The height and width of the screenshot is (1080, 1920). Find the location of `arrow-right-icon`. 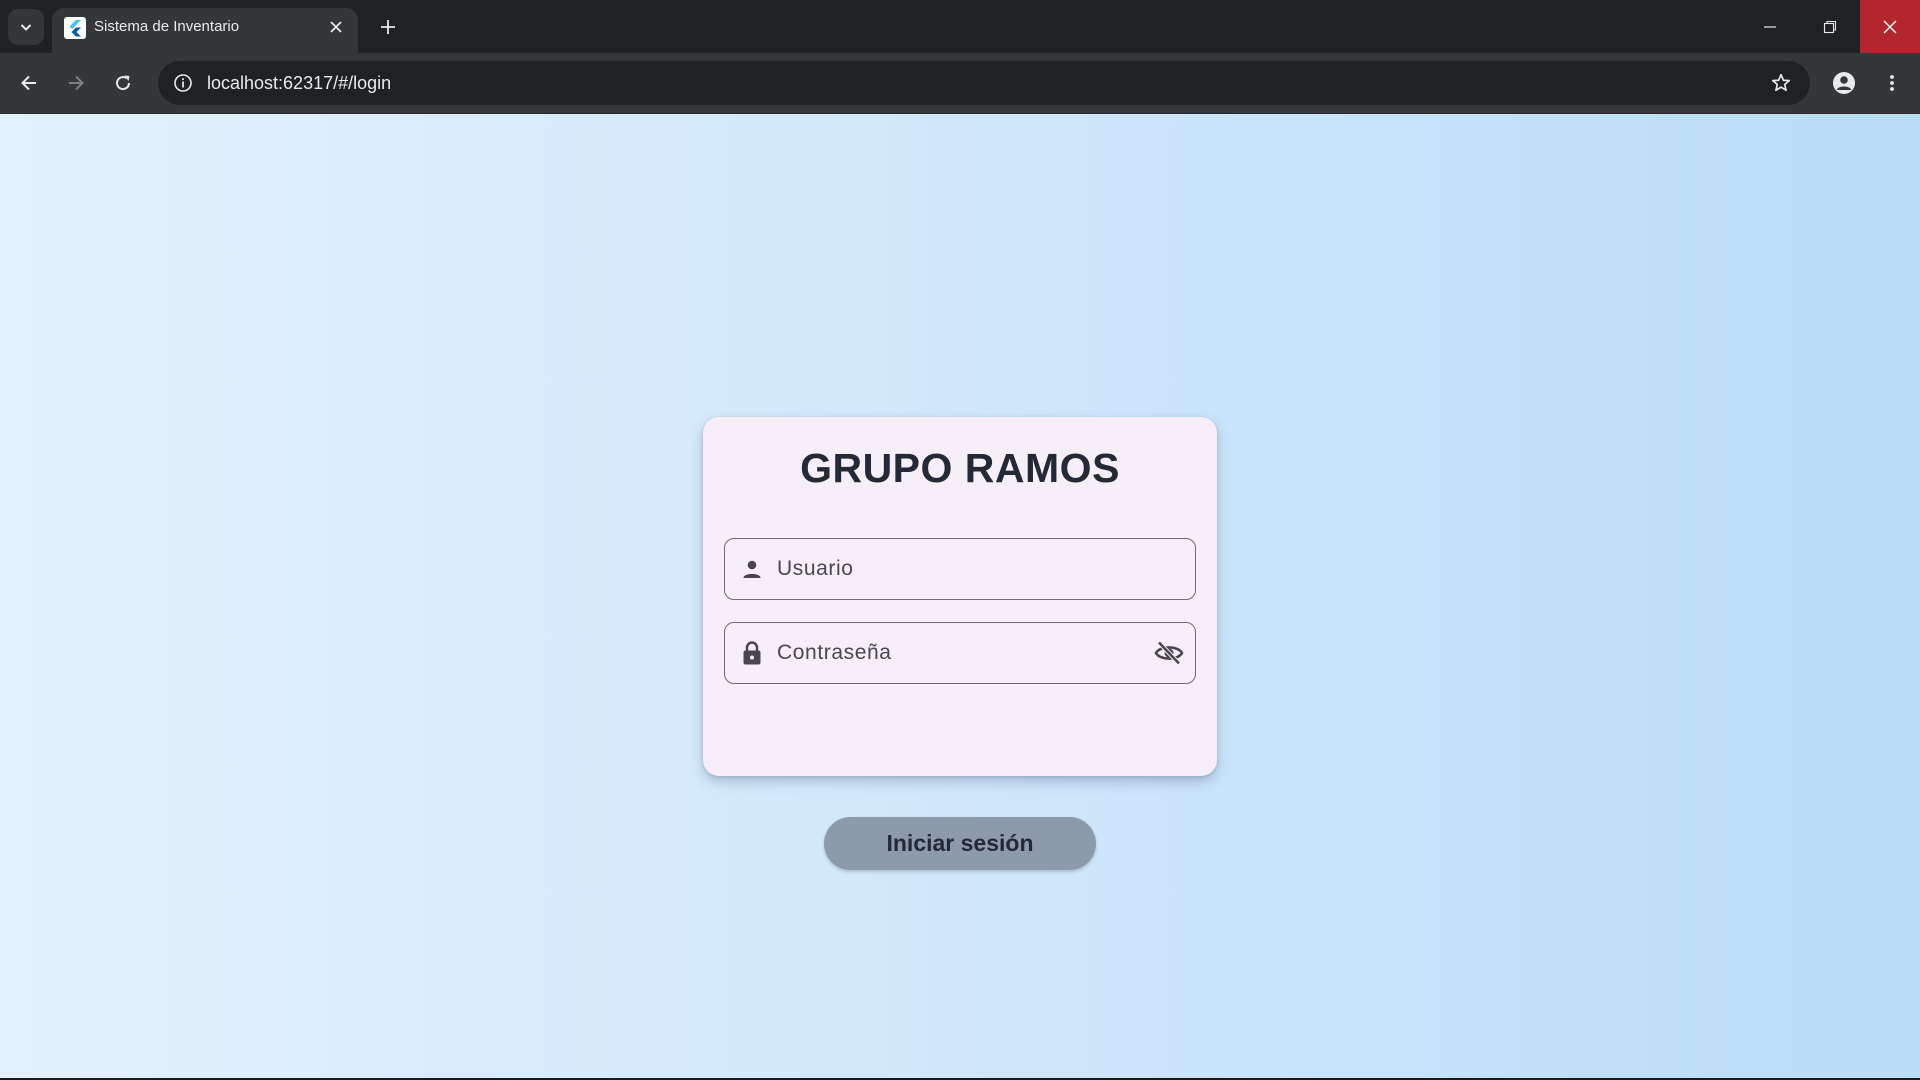

arrow-right-icon is located at coordinates (76, 83).